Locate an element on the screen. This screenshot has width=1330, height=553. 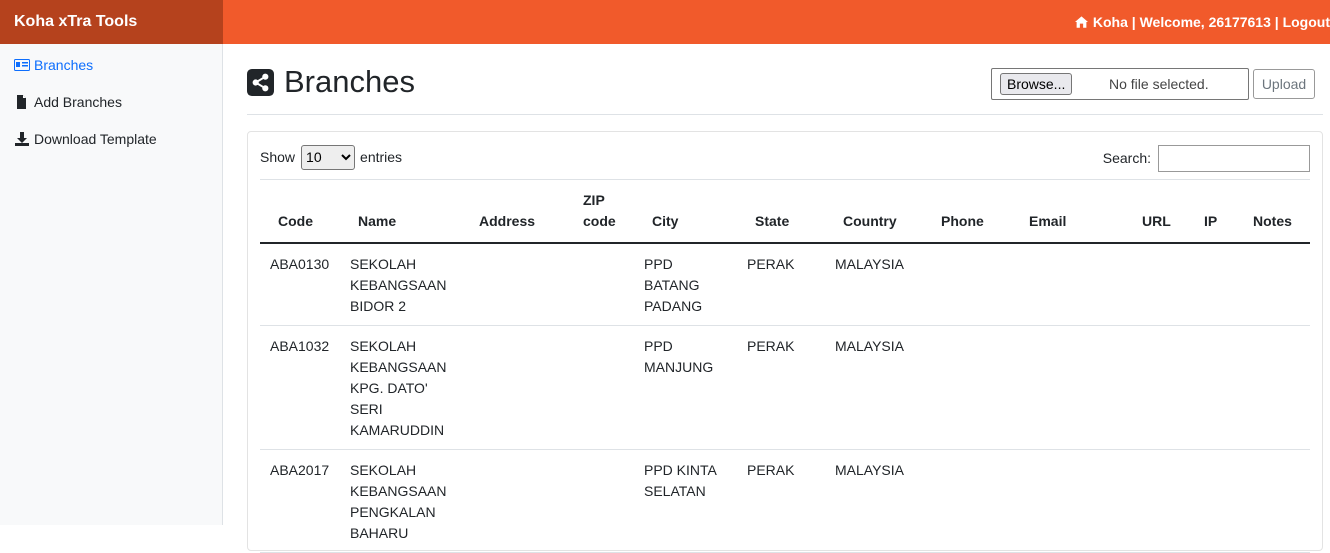
sidebar-item-add-branches: Add Branches is located at coordinates (68, 102).